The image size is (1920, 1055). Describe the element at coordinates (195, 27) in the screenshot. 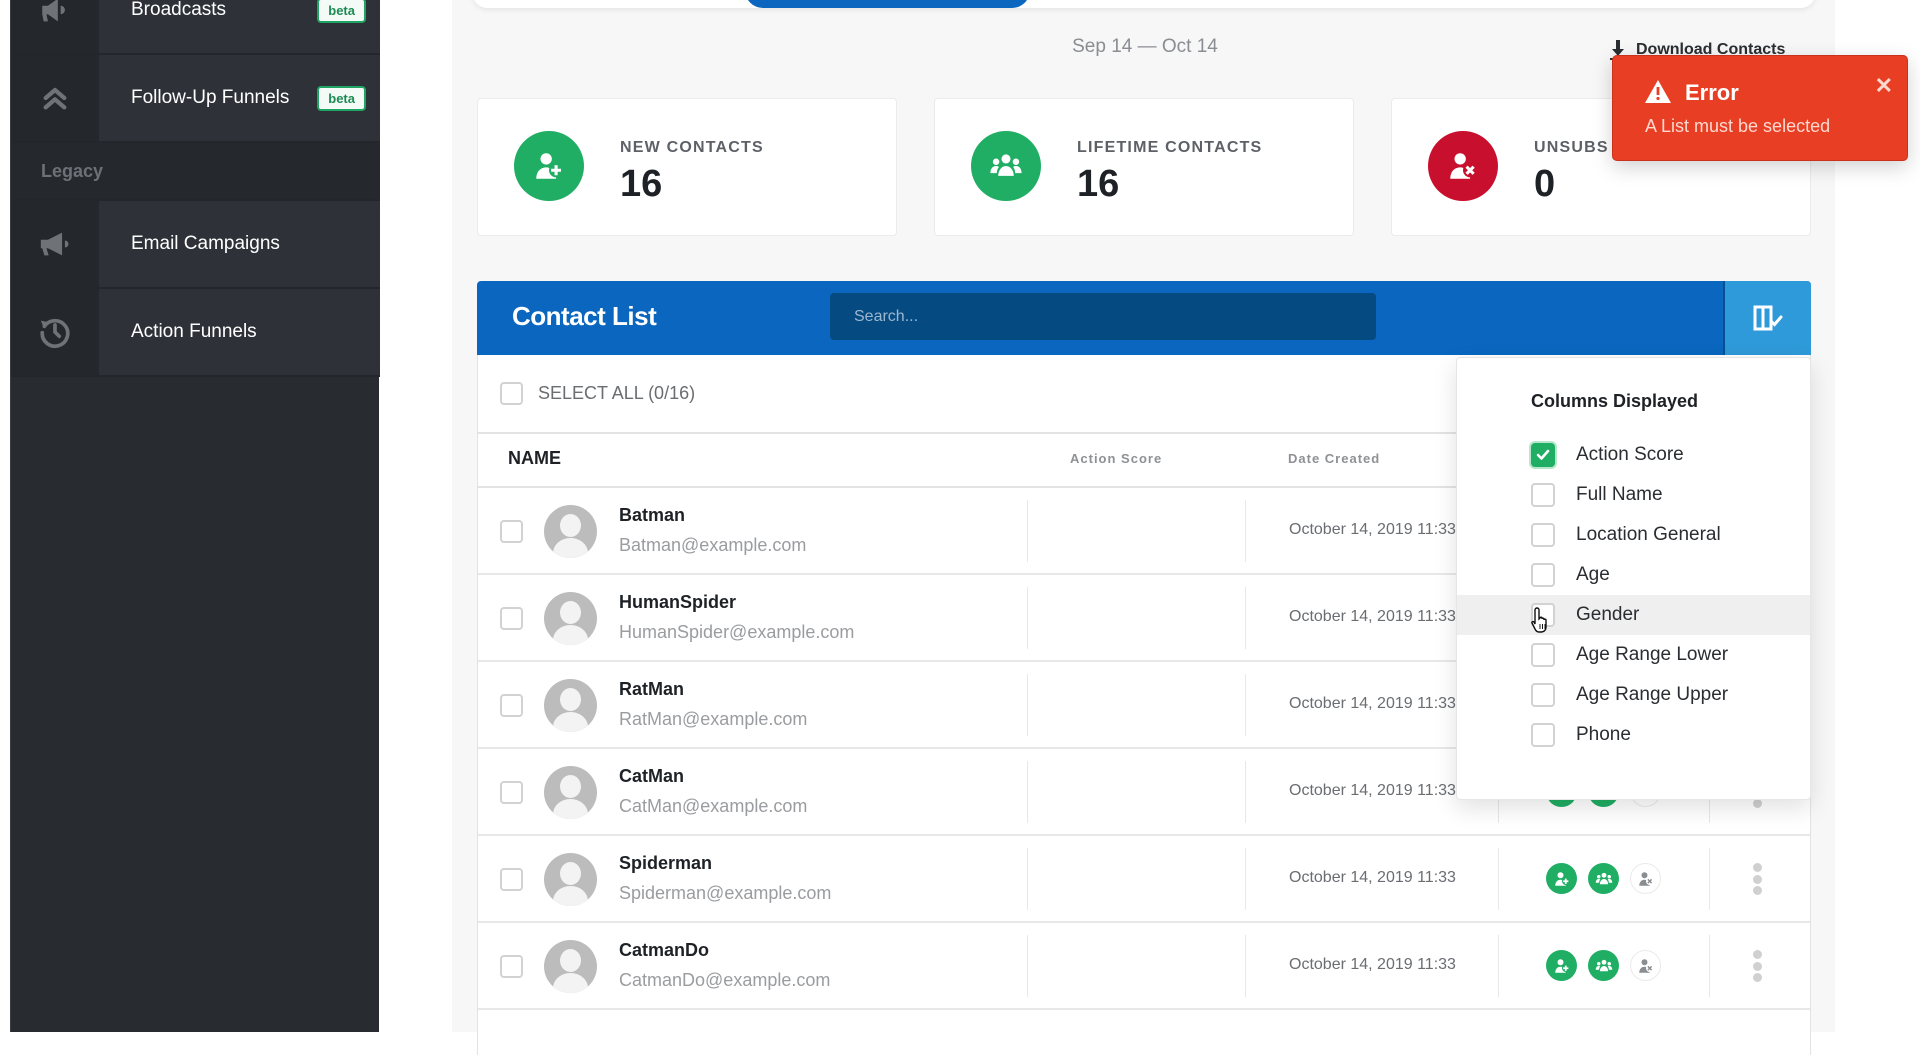

I see `sidebar-item-broadcasts: Broadcasts beta` at that location.